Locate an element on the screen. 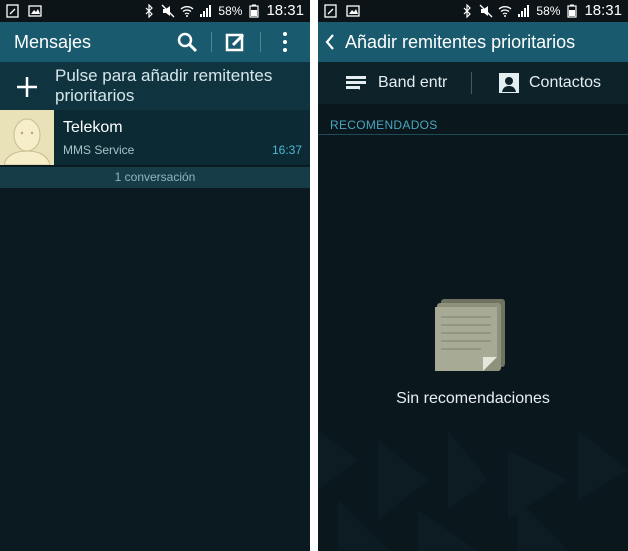  compose-icon is located at coordinates (236, 42).